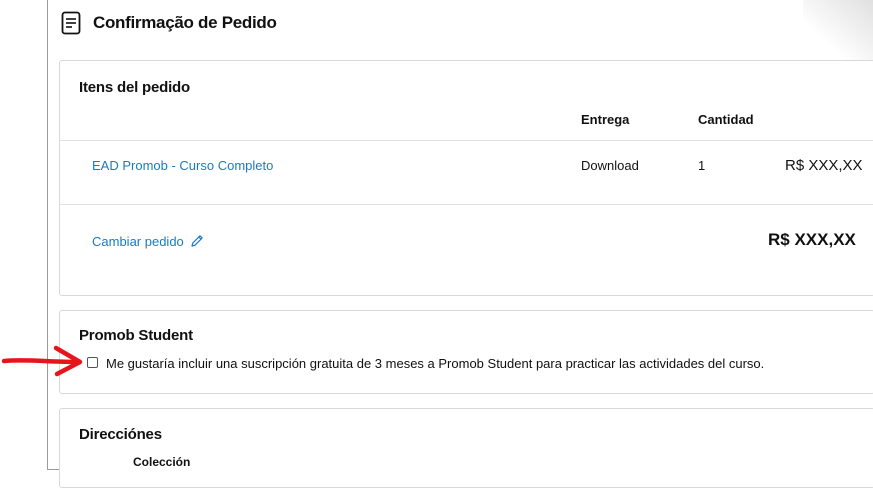 The height and width of the screenshot is (488, 873). What do you see at coordinates (702, 165) in the screenshot?
I see `quantity-value: 1` at bounding box center [702, 165].